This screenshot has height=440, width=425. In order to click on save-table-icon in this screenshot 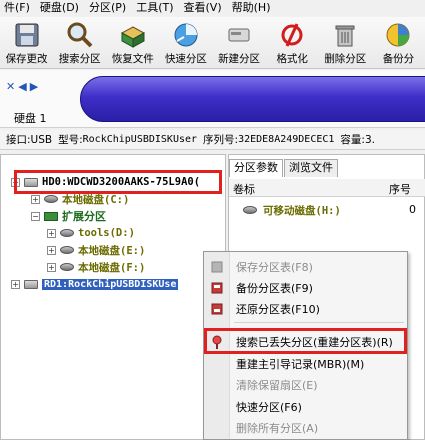, I will do `click(217, 267)`.